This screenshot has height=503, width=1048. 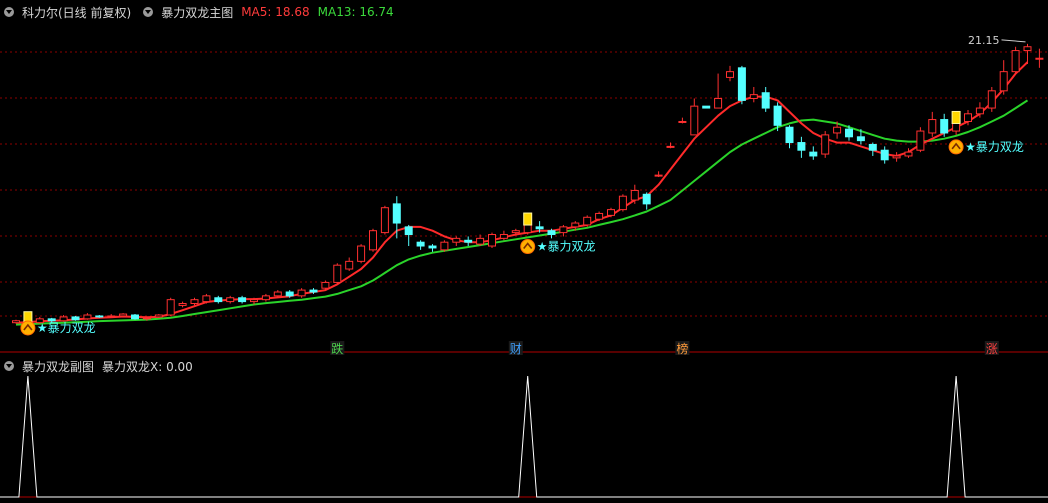 What do you see at coordinates (956, 147) in the screenshot?
I see `signal-coin-icon` at bounding box center [956, 147].